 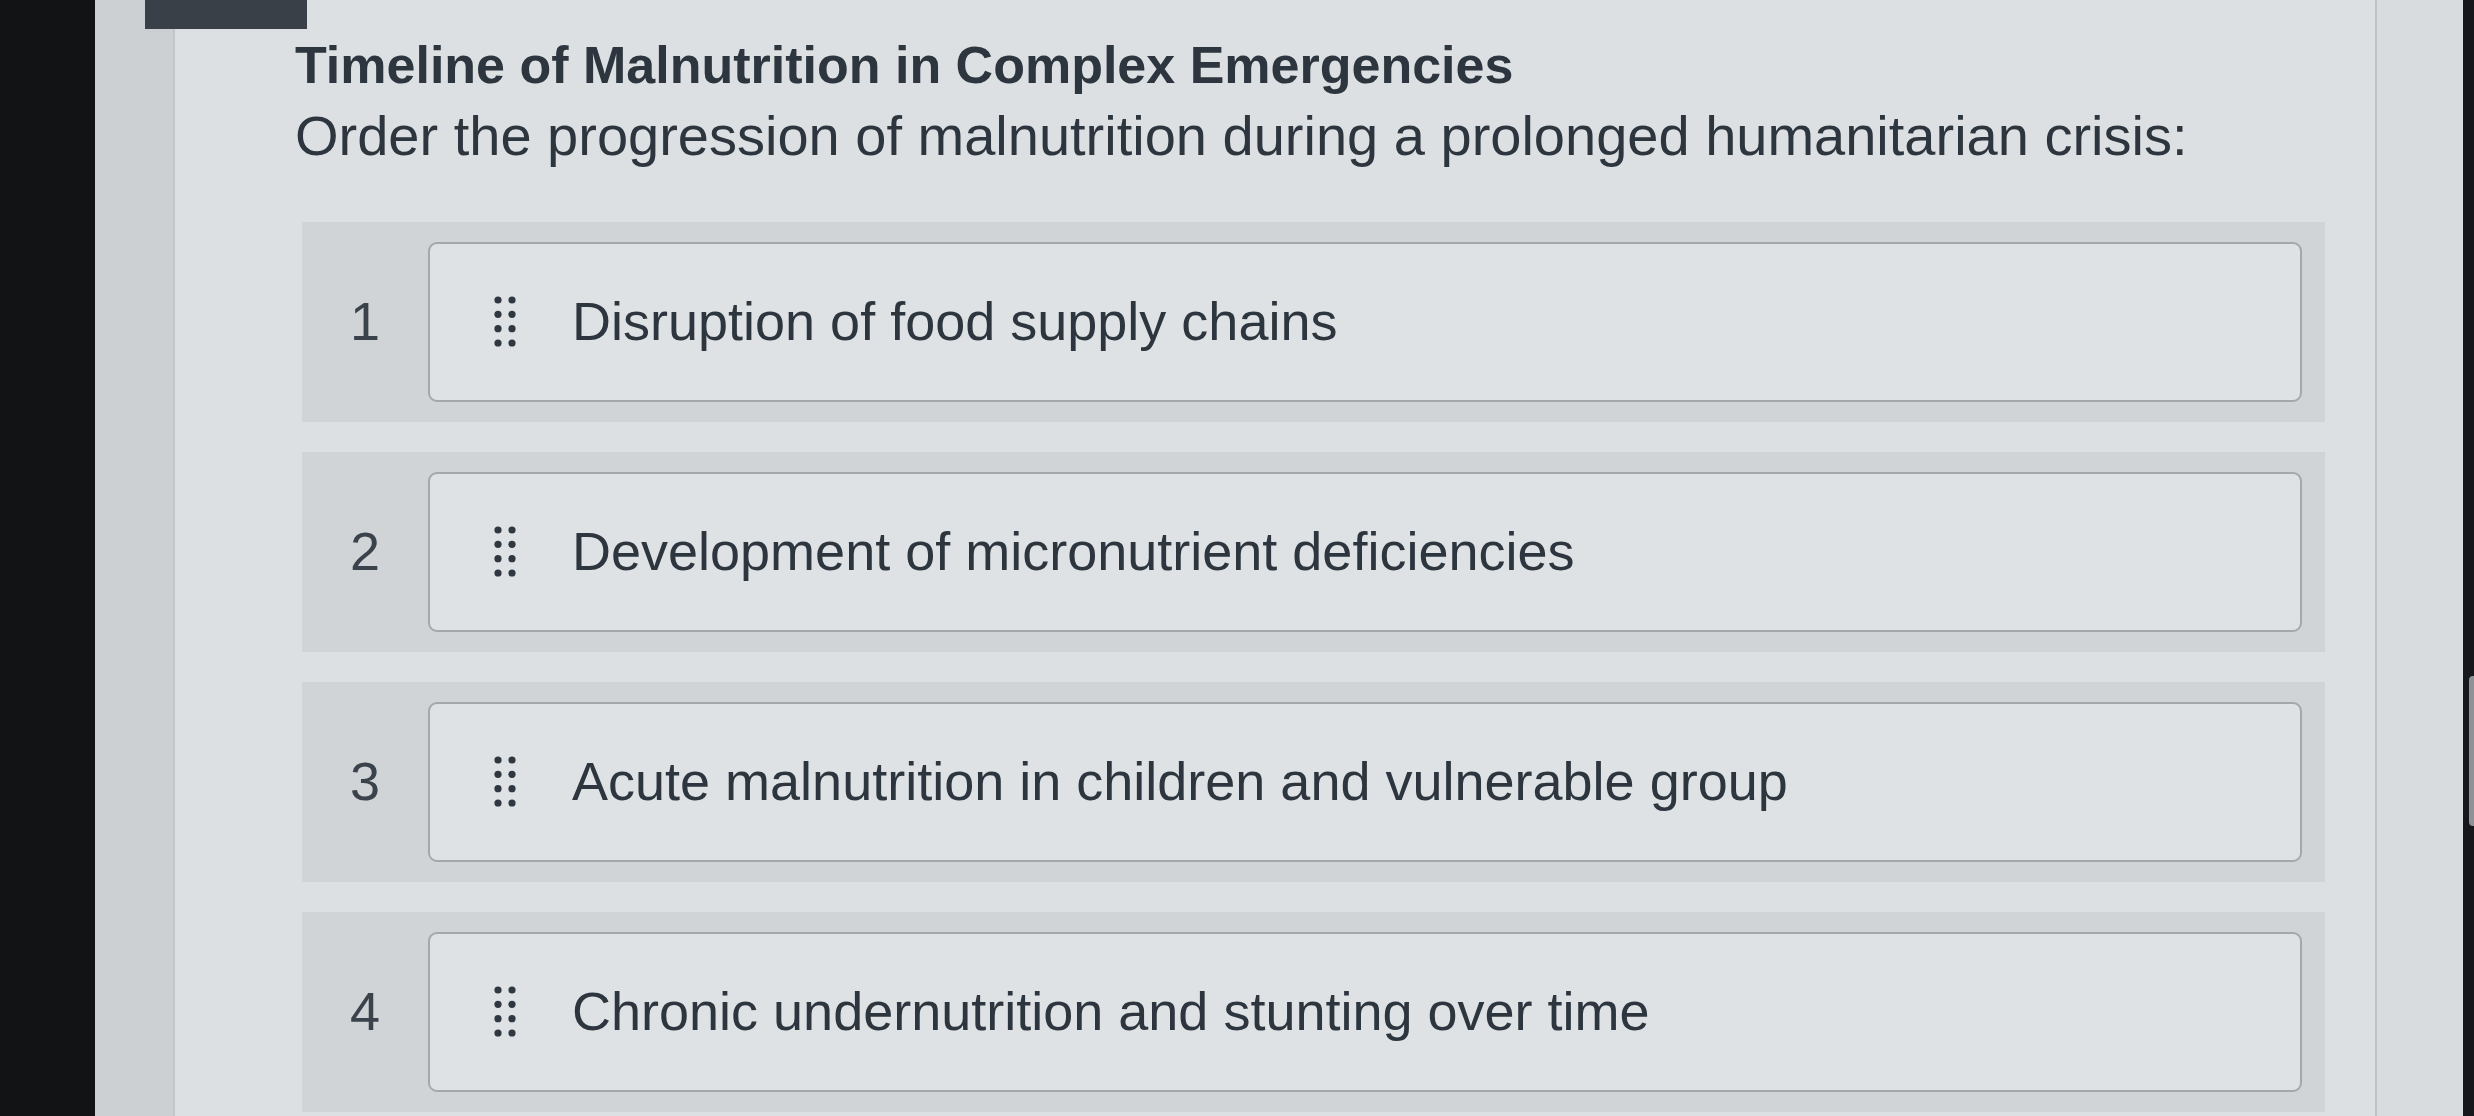 I want to click on question-prompt: Order the progression of malnutrition during a prolonged humanitarian crisis:, so click(x=1242, y=136).